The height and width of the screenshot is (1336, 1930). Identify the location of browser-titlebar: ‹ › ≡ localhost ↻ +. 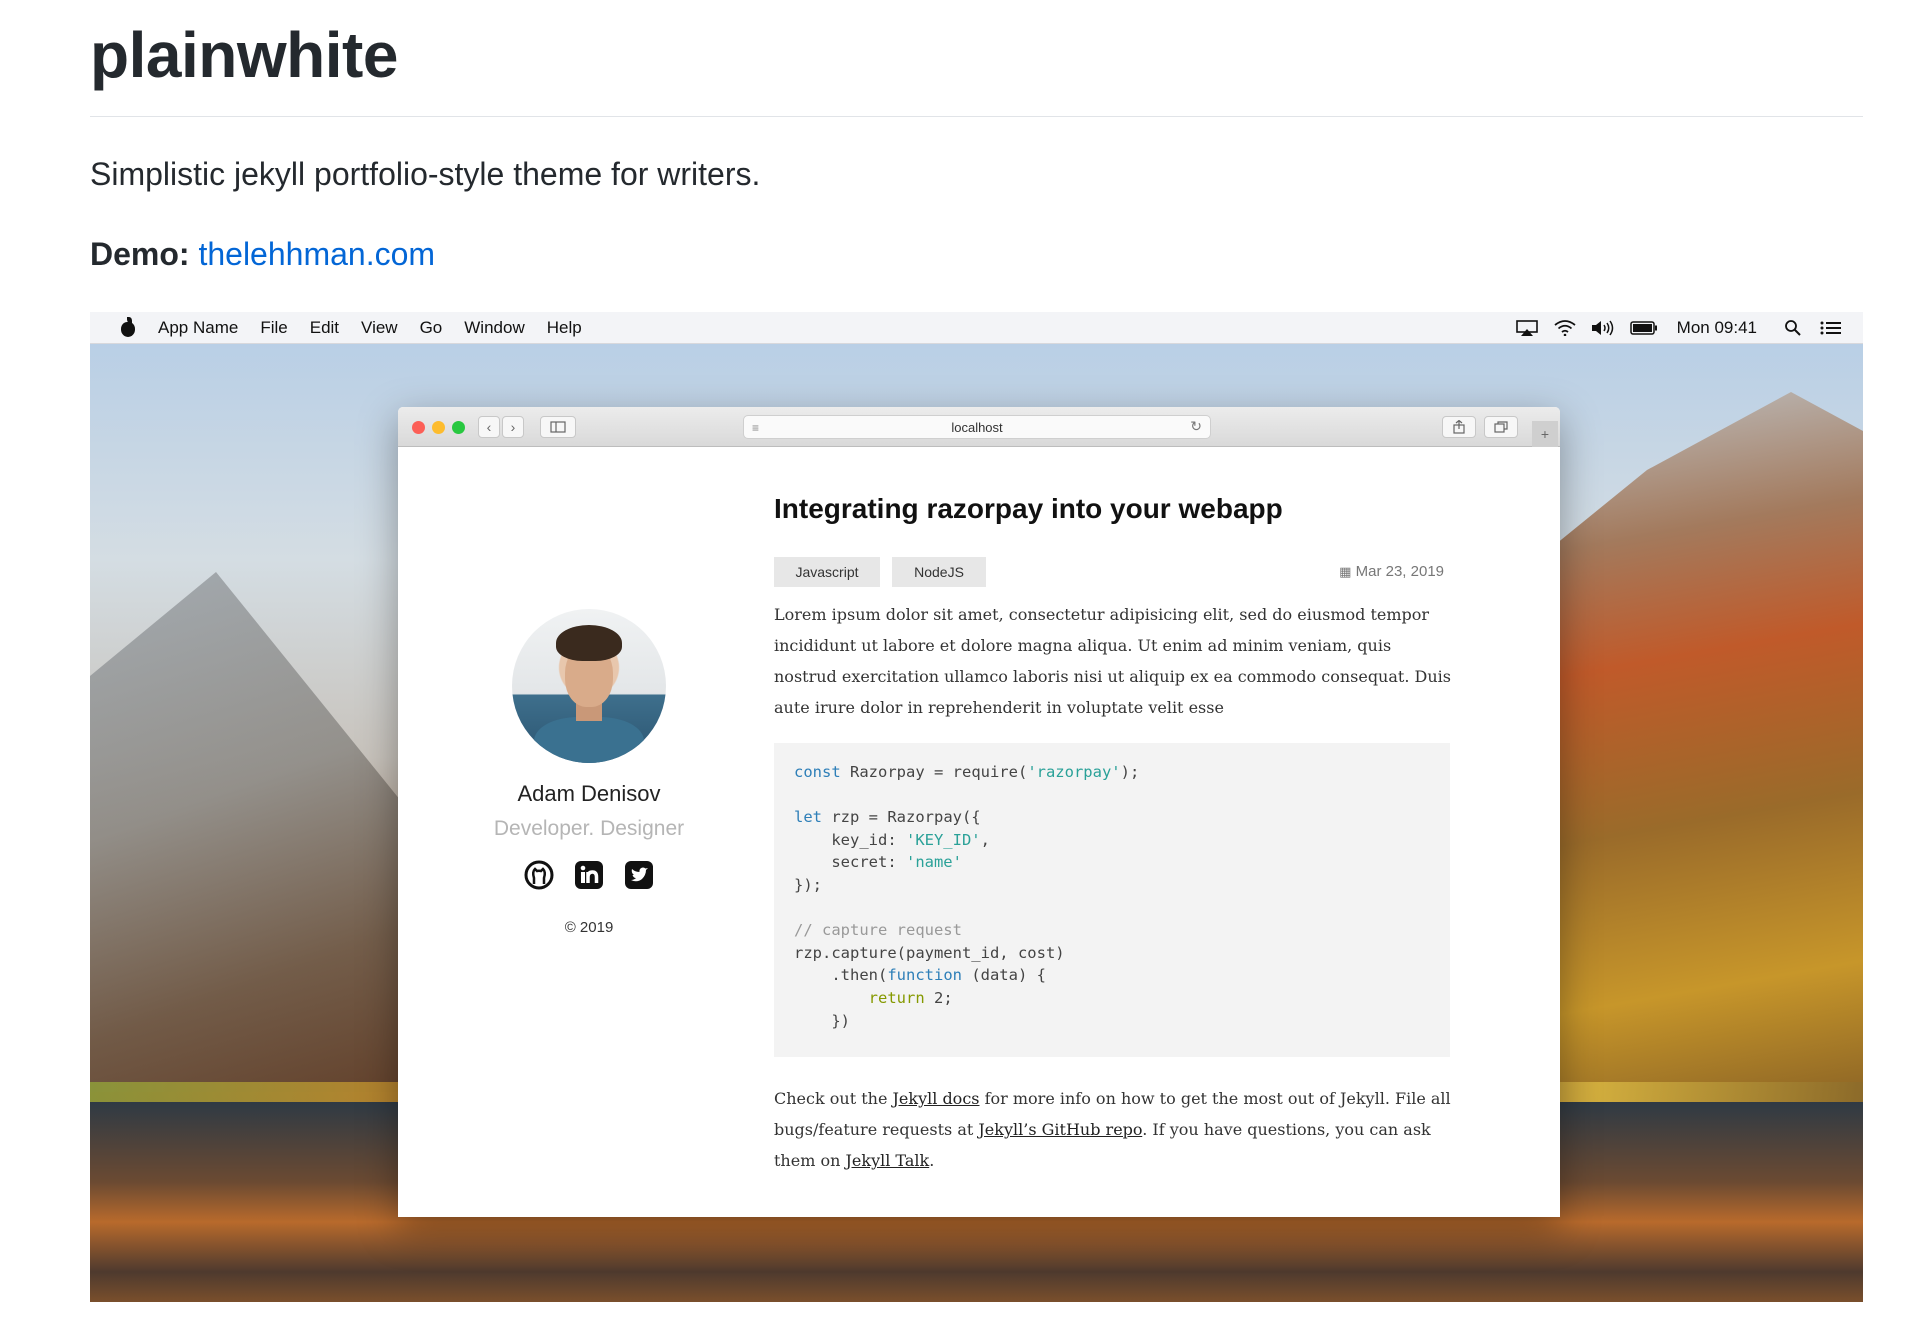
(979, 427).